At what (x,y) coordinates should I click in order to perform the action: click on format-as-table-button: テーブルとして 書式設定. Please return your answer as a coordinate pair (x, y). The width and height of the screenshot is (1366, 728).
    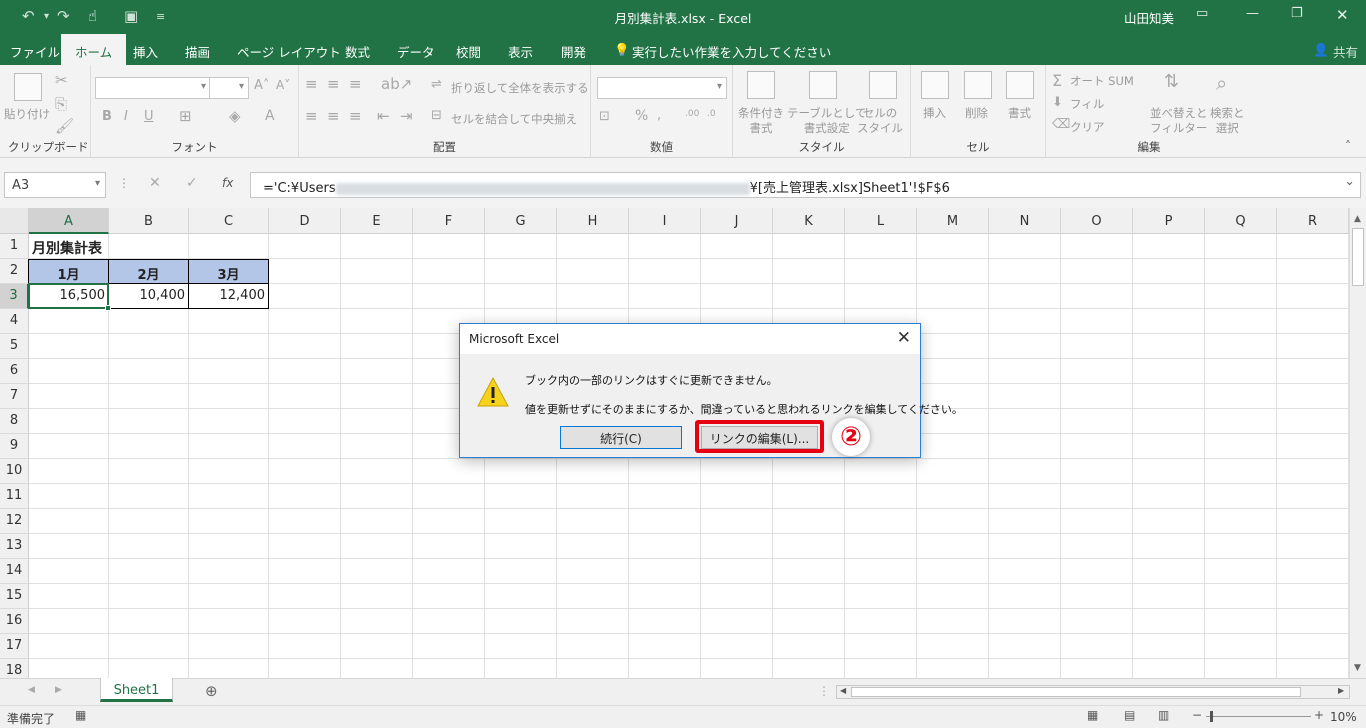
    Looking at the image, I should click on (826, 121).